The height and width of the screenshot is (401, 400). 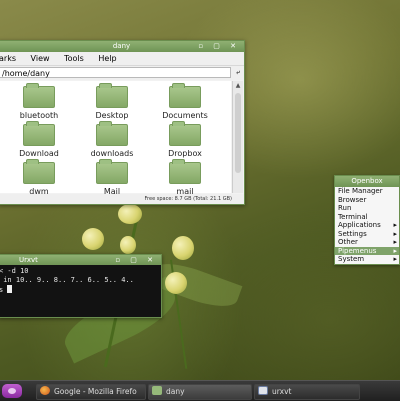 What do you see at coordinates (367, 259) in the screenshot?
I see `menu-item-system: System ▸` at bounding box center [367, 259].